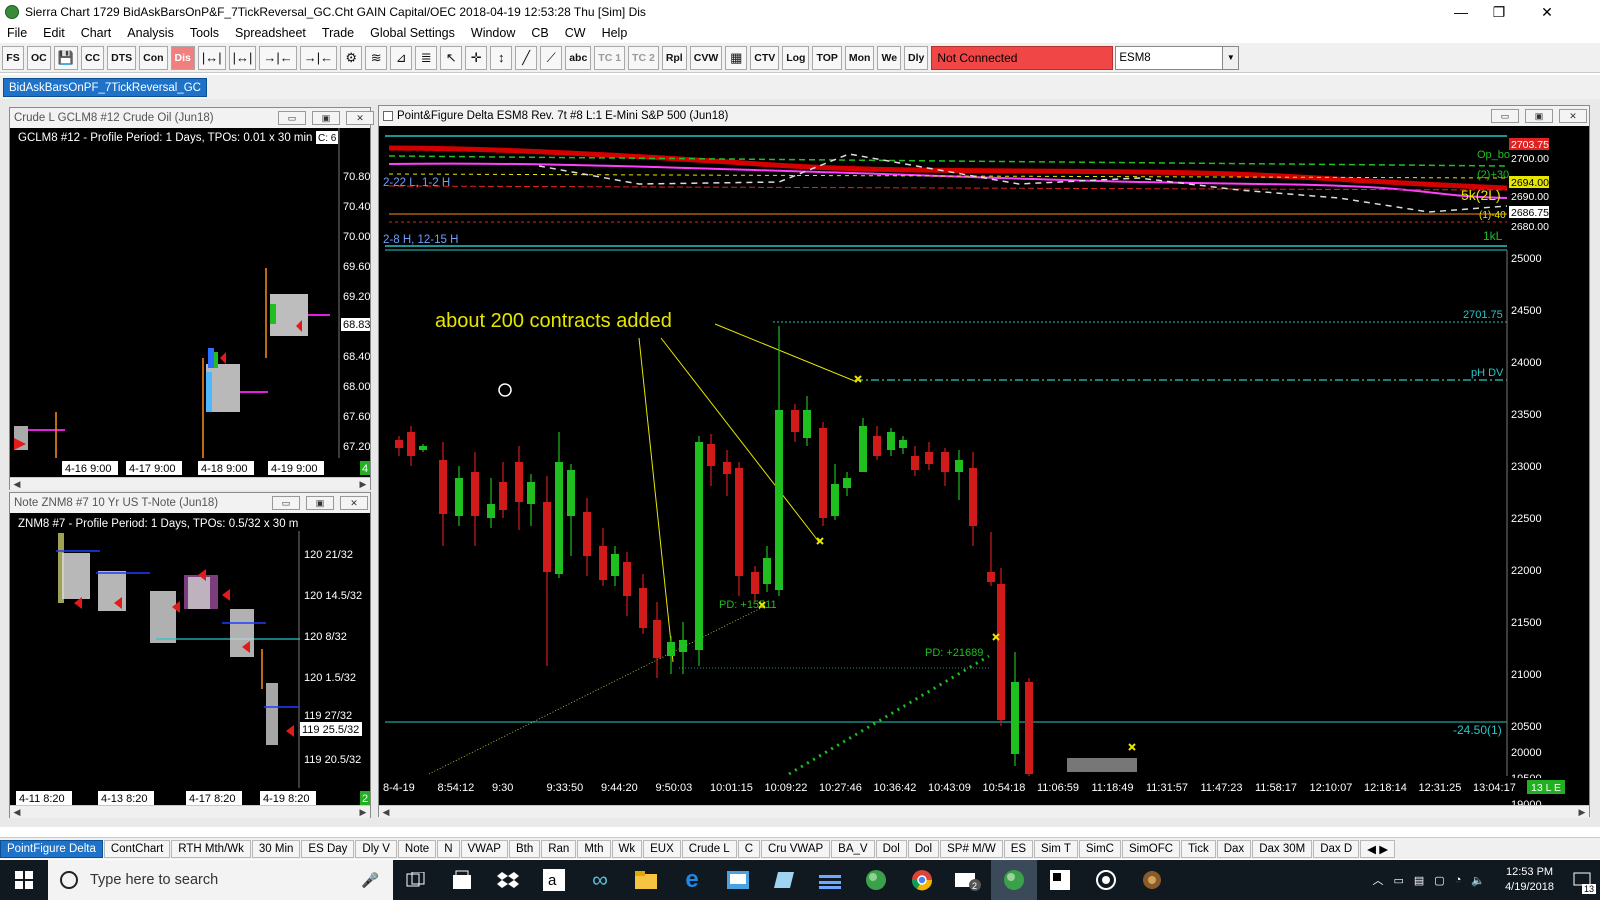 This screenshot has height=900, width=1600. Describe the element at coordinates (1282, 848) in the screenshot. I see `chart-tab: Dax 30M` at that location.